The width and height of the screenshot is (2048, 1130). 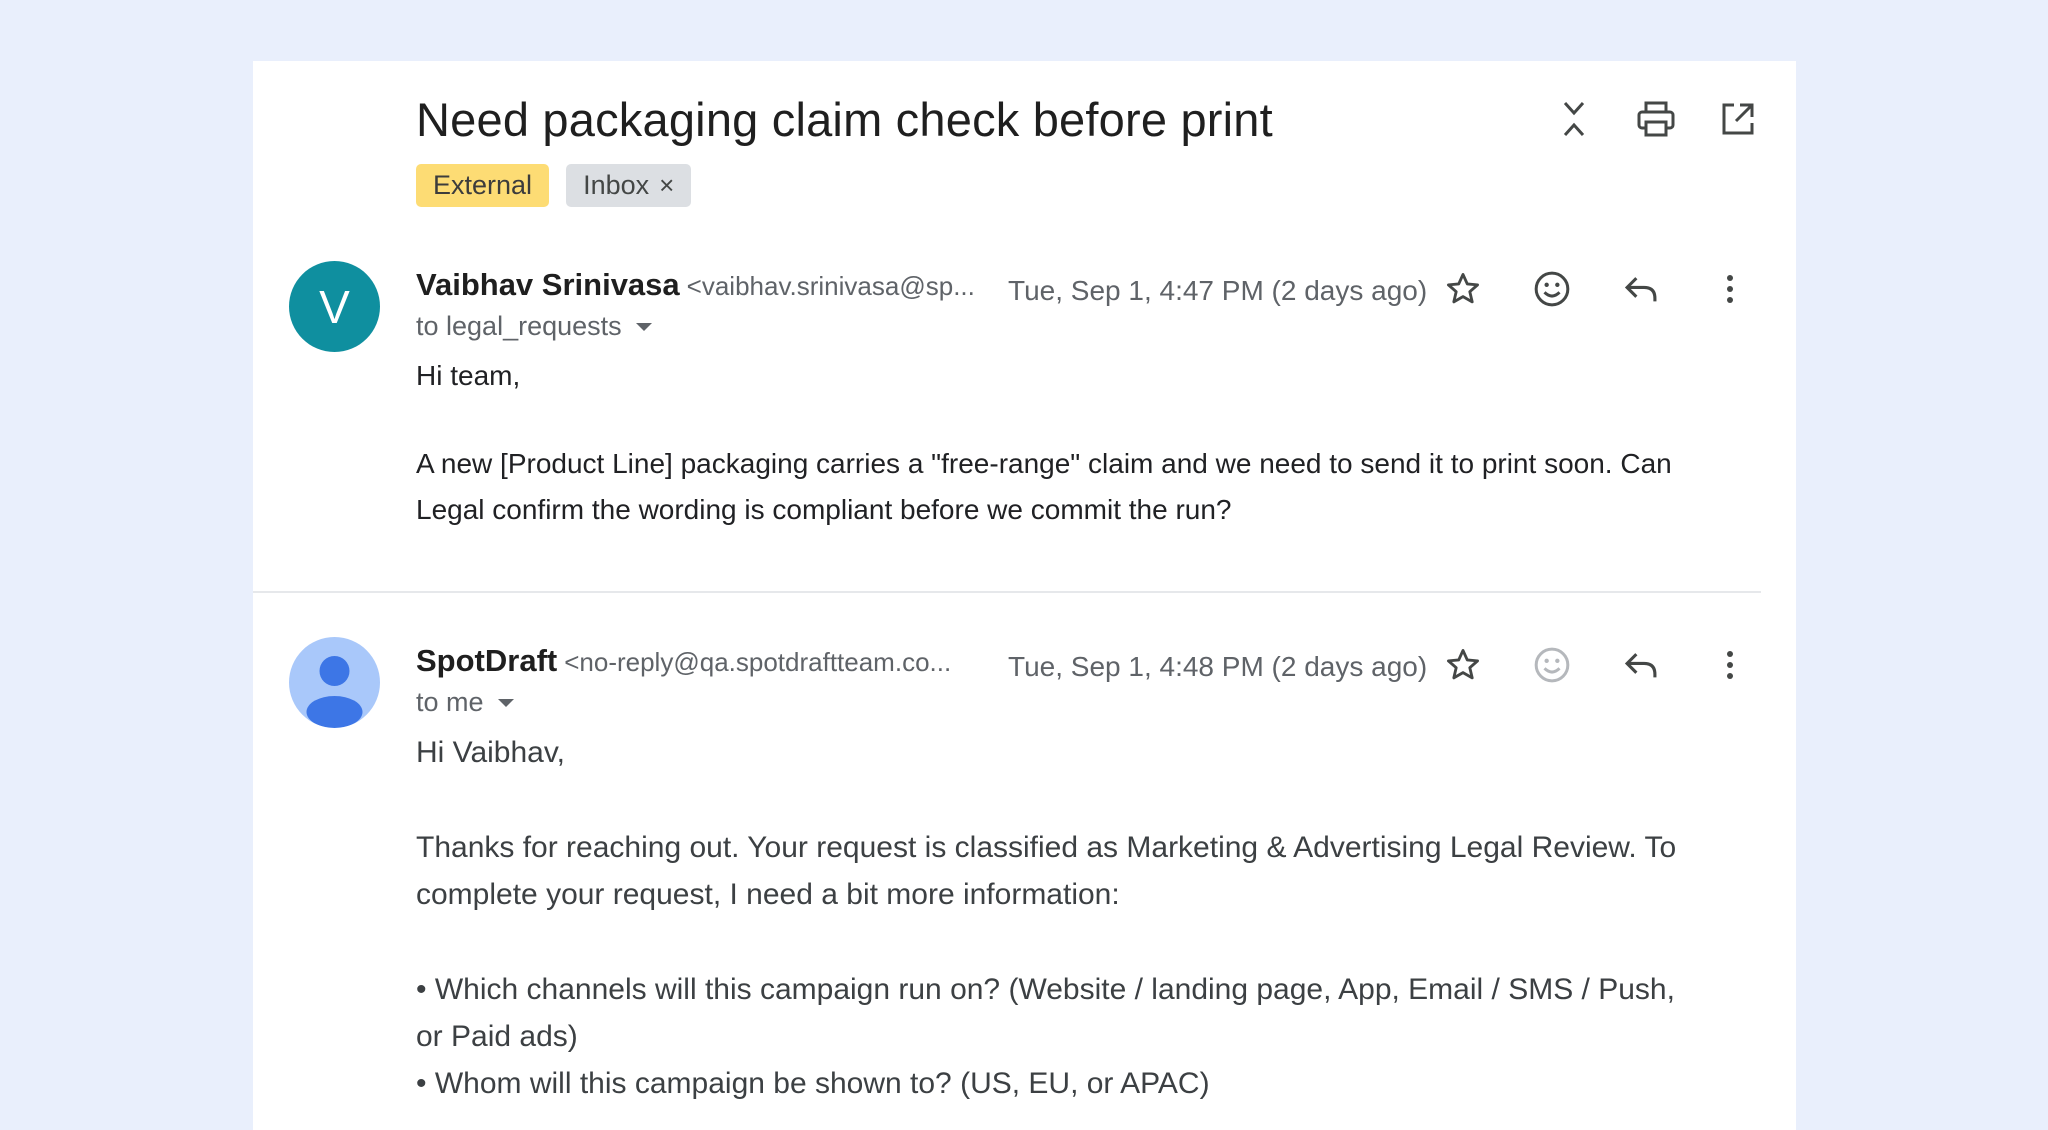 What do you see at coordinates (844, 119) in the screenshot?
I see `email-subject: Need packaging claim check before print` at bounding box center [844, 119].